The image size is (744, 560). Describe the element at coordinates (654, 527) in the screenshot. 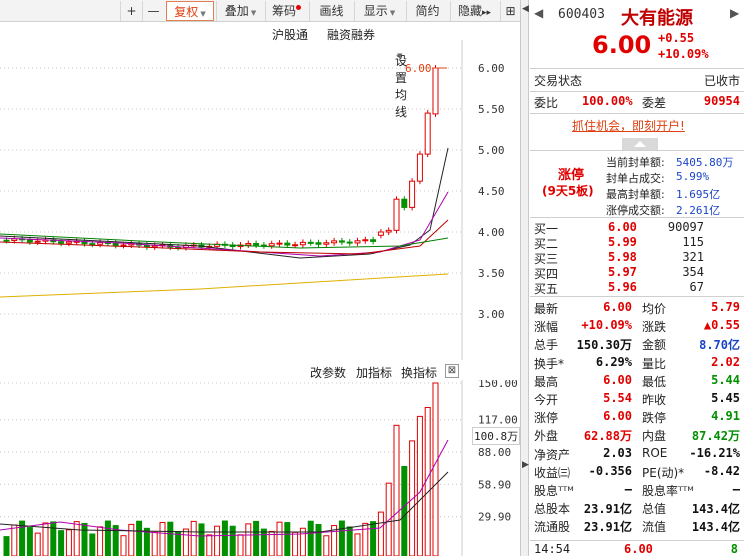

I see `quote-label: 流值` at that location.